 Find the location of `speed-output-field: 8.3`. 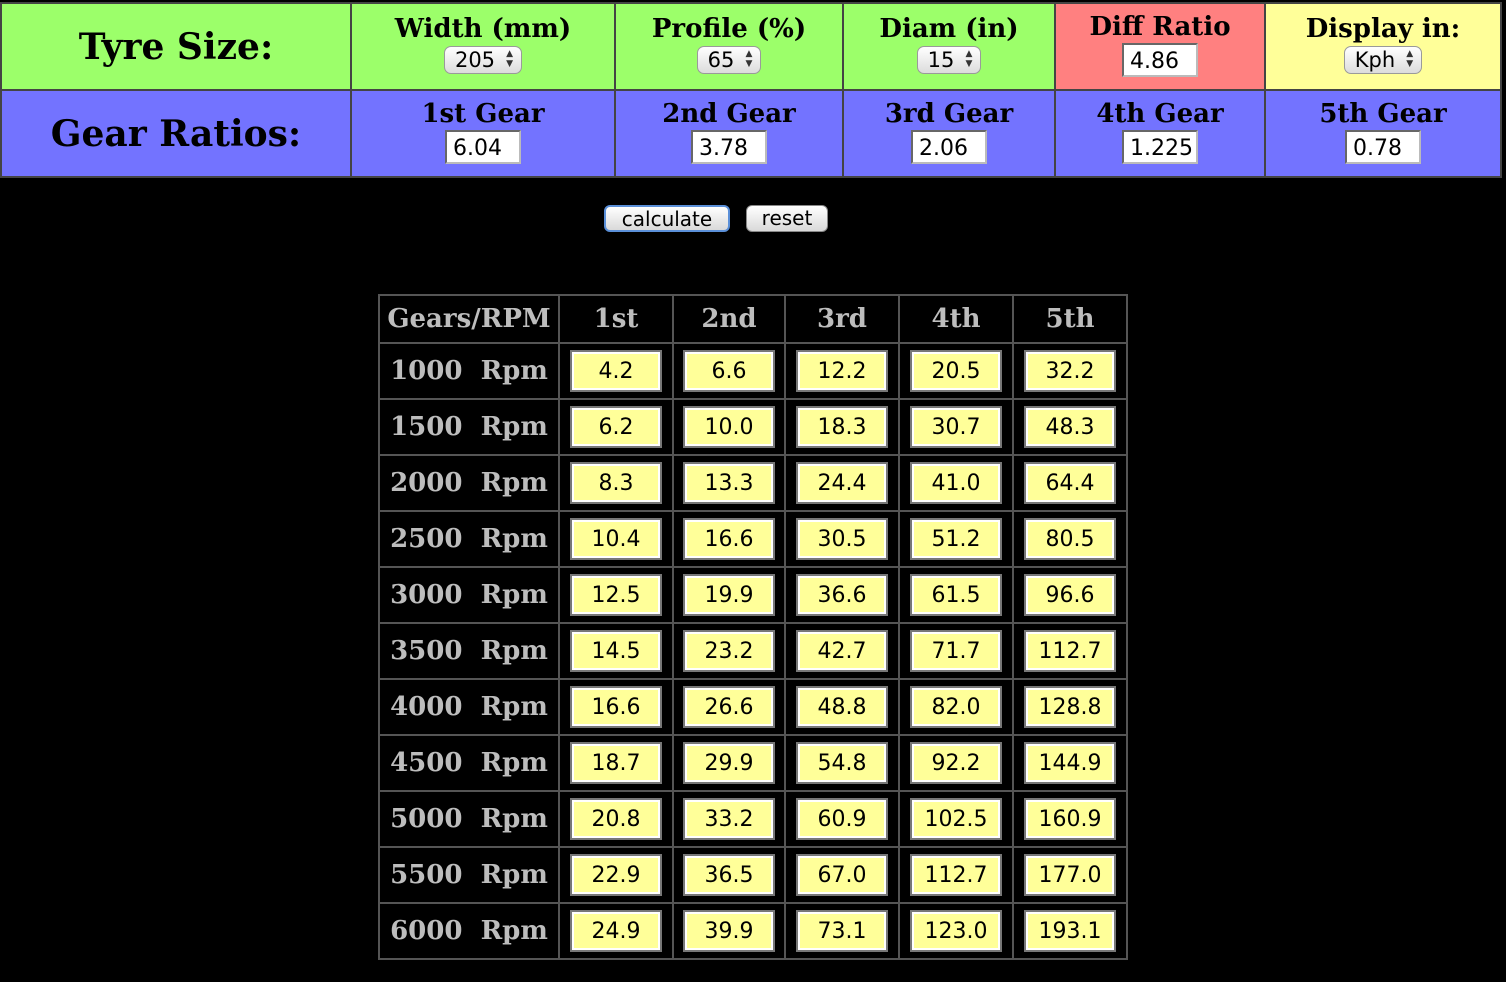

speed-output-field: 8.3 is located at coordinates (616, 483).